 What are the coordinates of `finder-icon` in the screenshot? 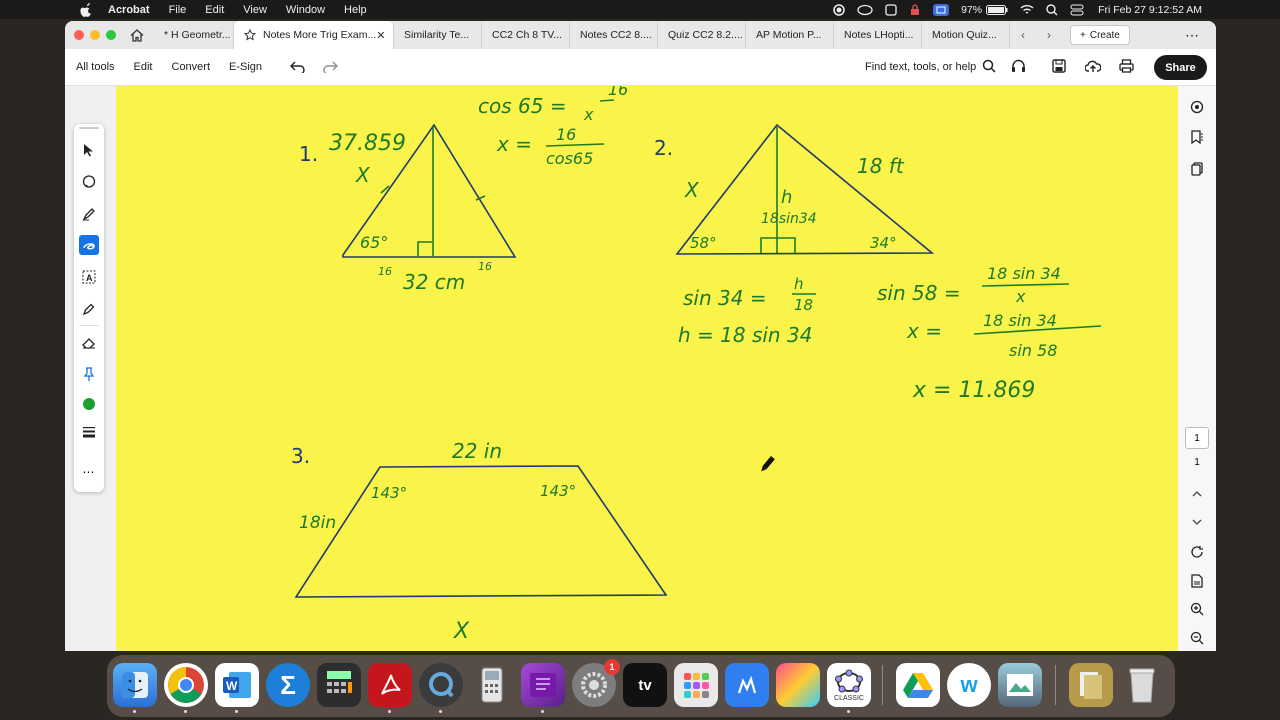 It's located at (135, 685).